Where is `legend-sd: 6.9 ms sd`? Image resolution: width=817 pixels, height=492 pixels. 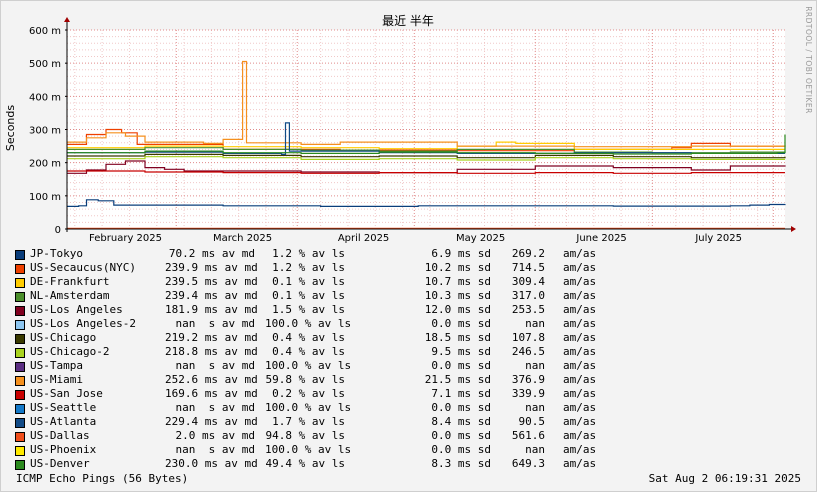
legend-sd: 6.9 ms sd is located at coordinates (461, 253).